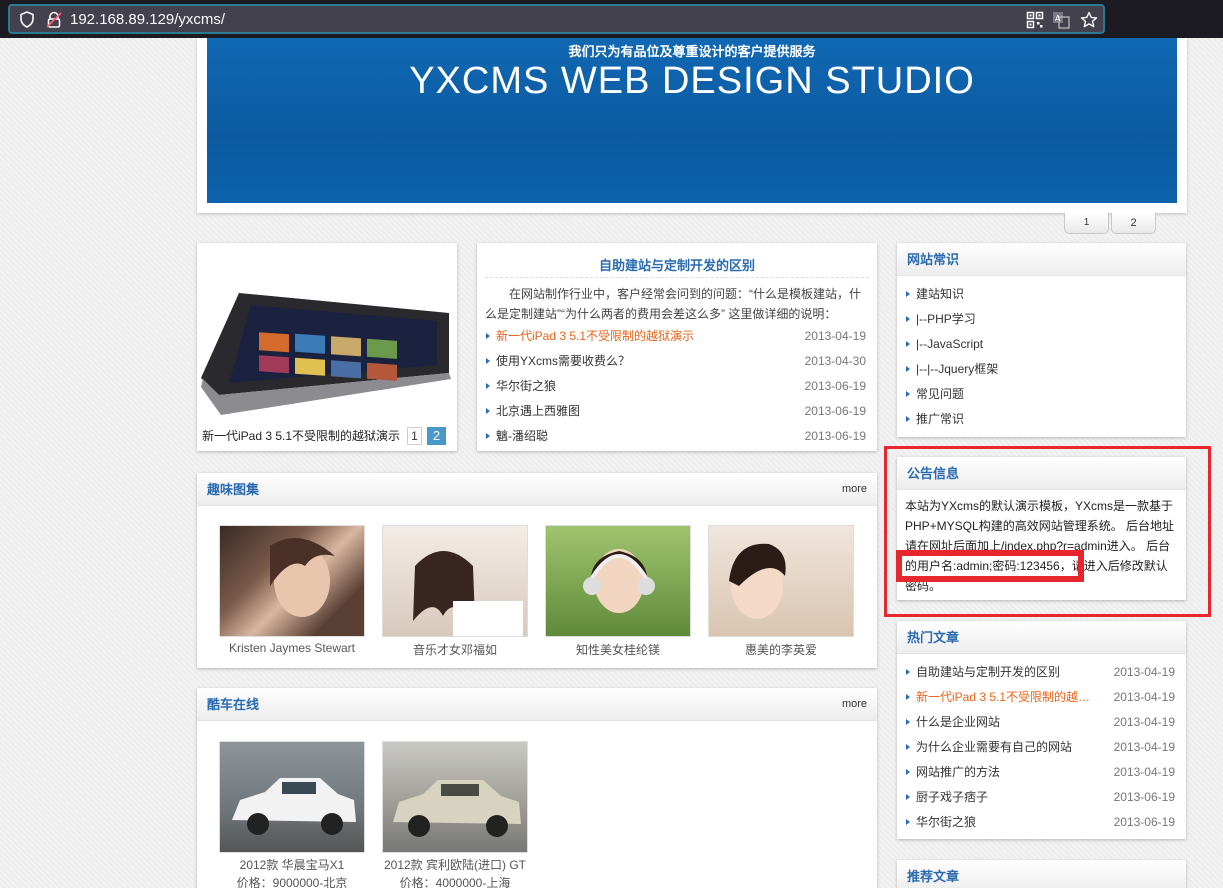 This screenshot has width=1223, height=888. Describe the element at coordinates (990, 566) in the screenshot. I see `credential-highlight` at that location.